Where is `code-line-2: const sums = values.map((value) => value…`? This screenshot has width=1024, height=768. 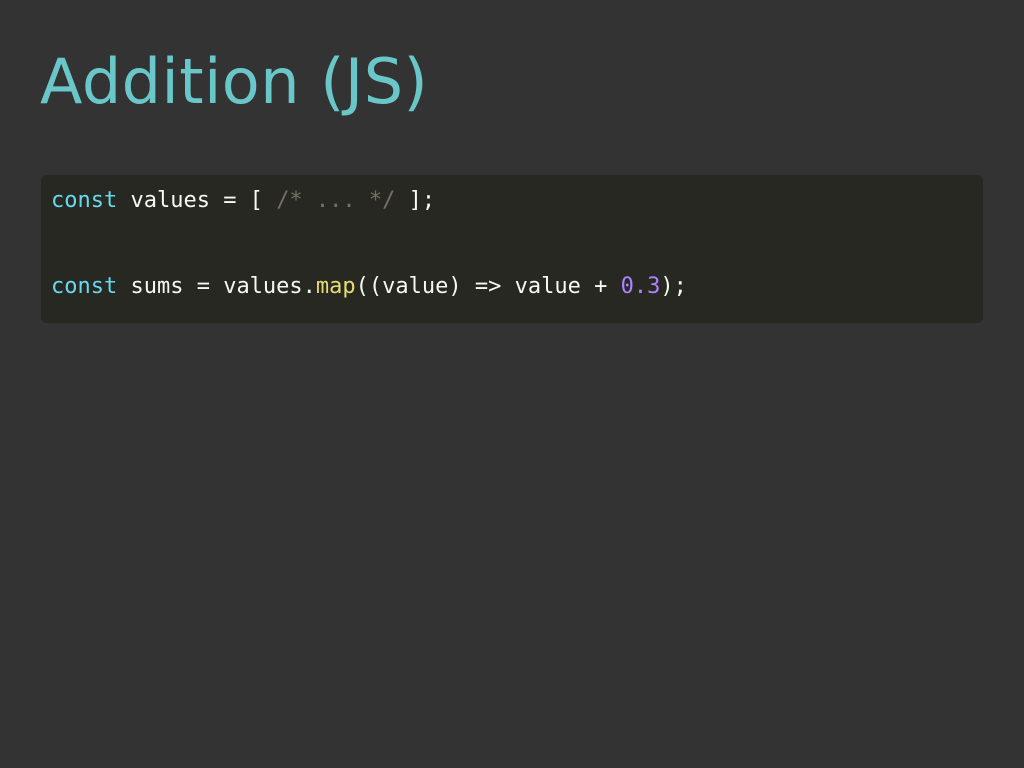 code-line-2: const sums = values.map((value) => value… is located at coordinates (369, 287).